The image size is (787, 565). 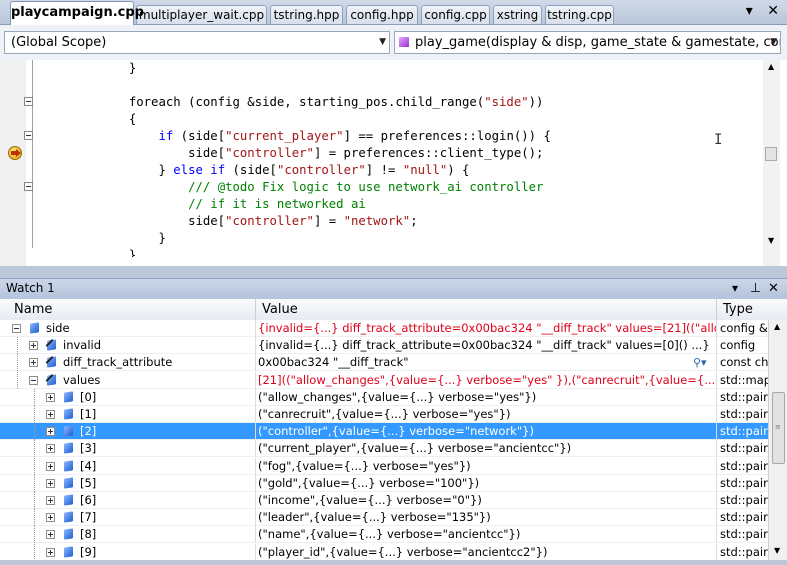 I want to click on collapse-foreach-icon, so click(x=28, y=101).